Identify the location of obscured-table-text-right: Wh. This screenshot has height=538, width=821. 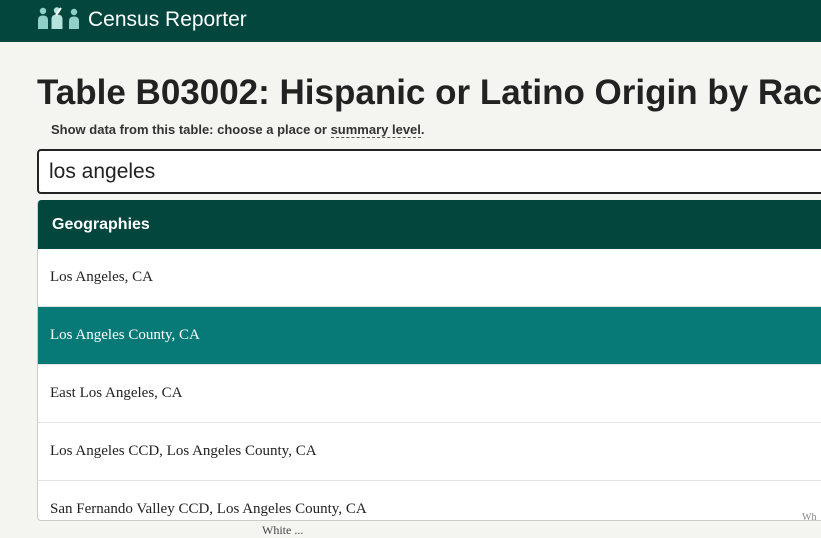
(809, 517).